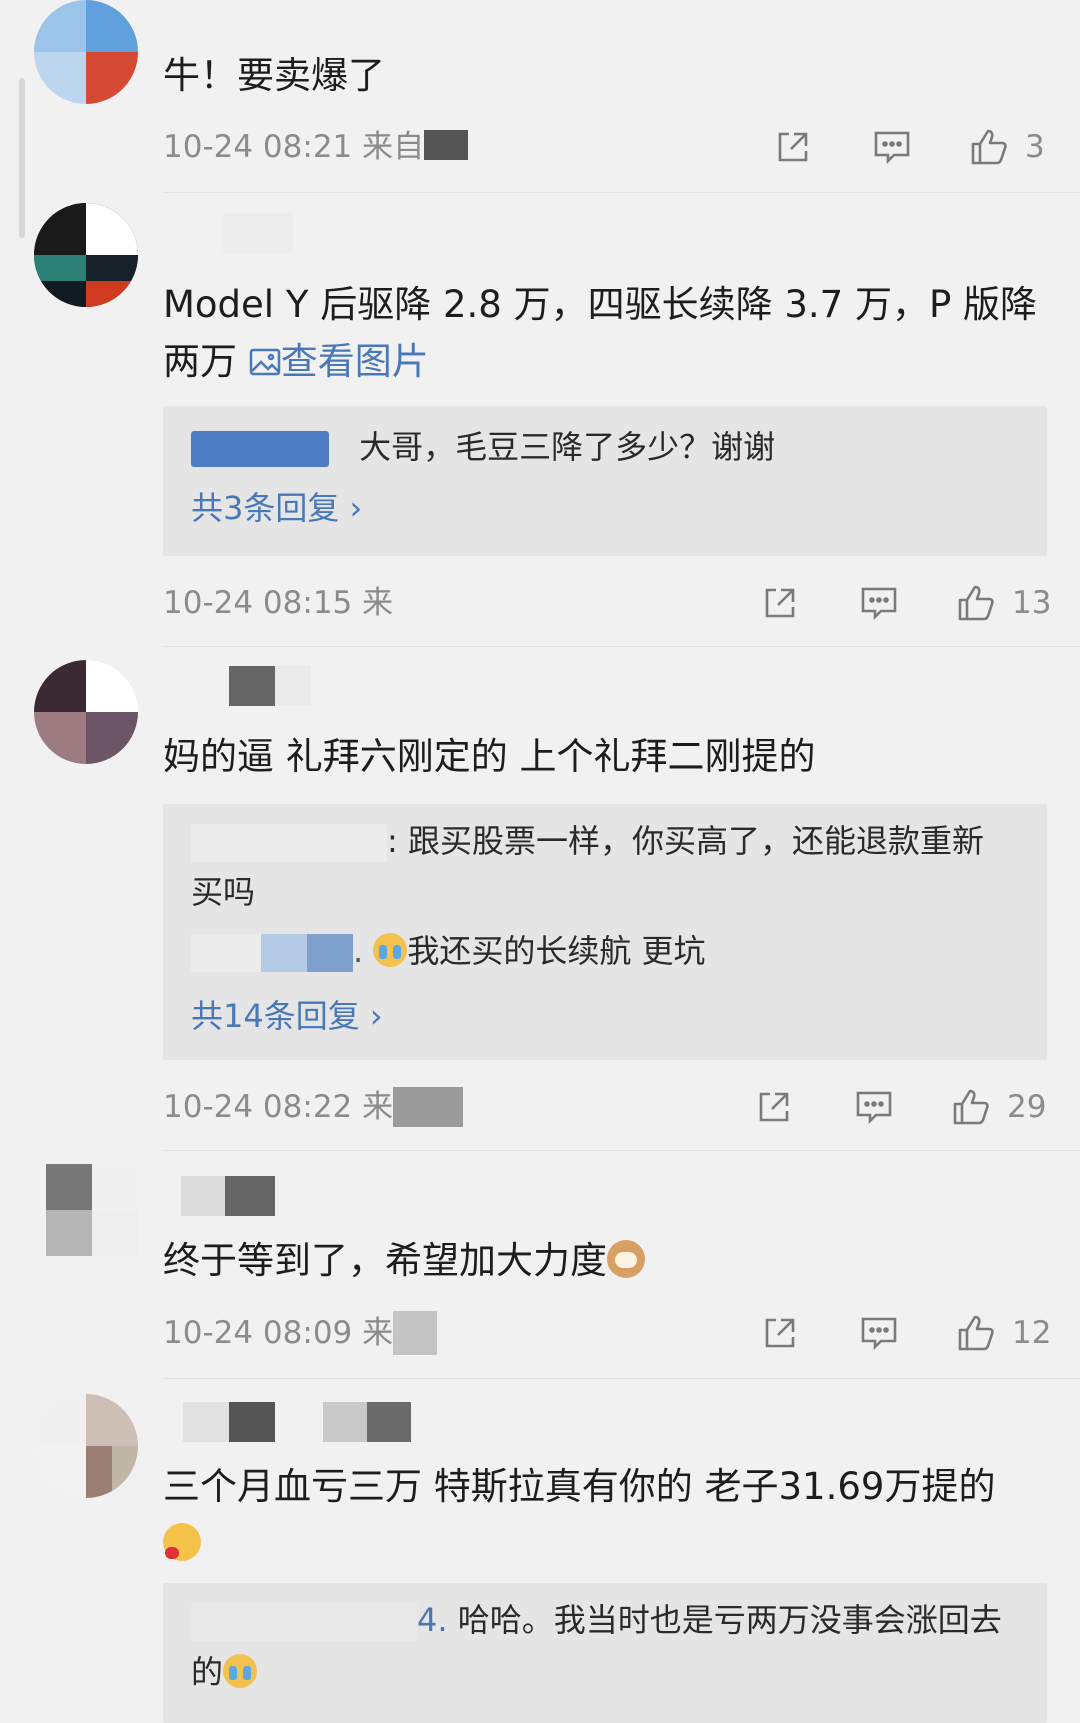  I want to click on cat-emoji, so click(626, 1259).